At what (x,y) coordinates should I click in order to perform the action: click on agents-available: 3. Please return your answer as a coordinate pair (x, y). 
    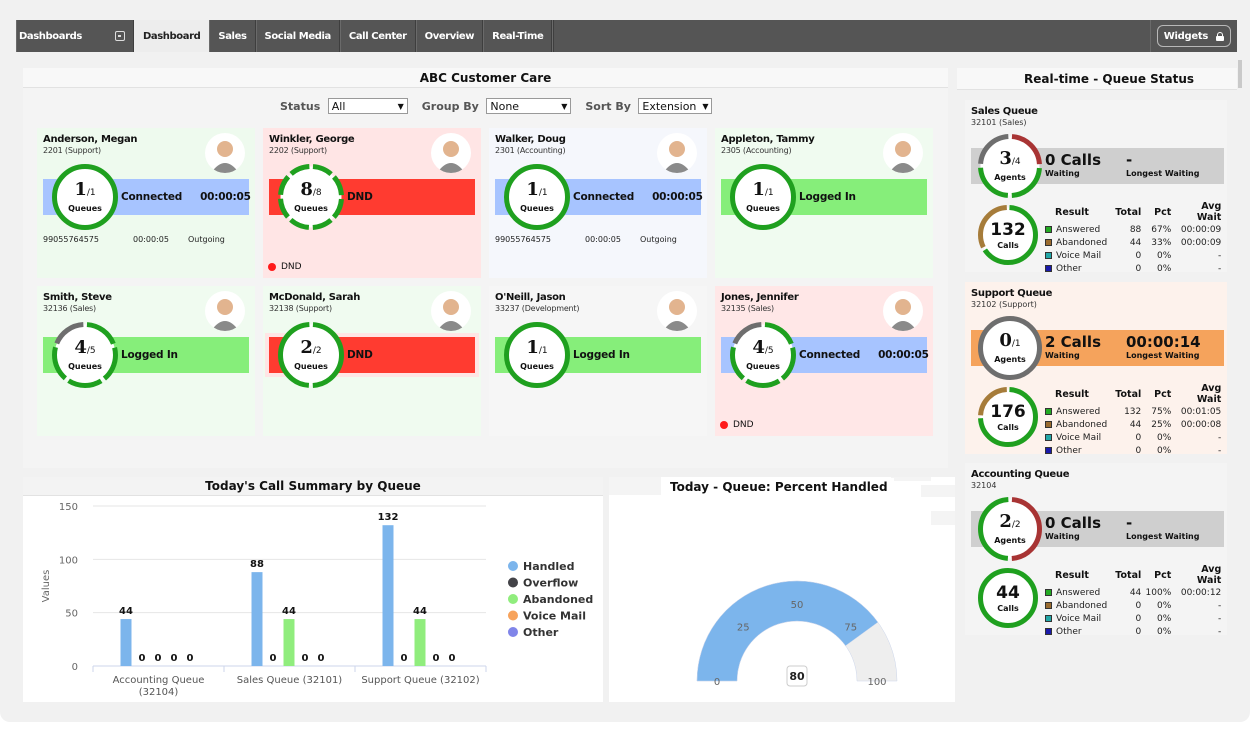
    Looking at the image, I should click on (1005, 158).